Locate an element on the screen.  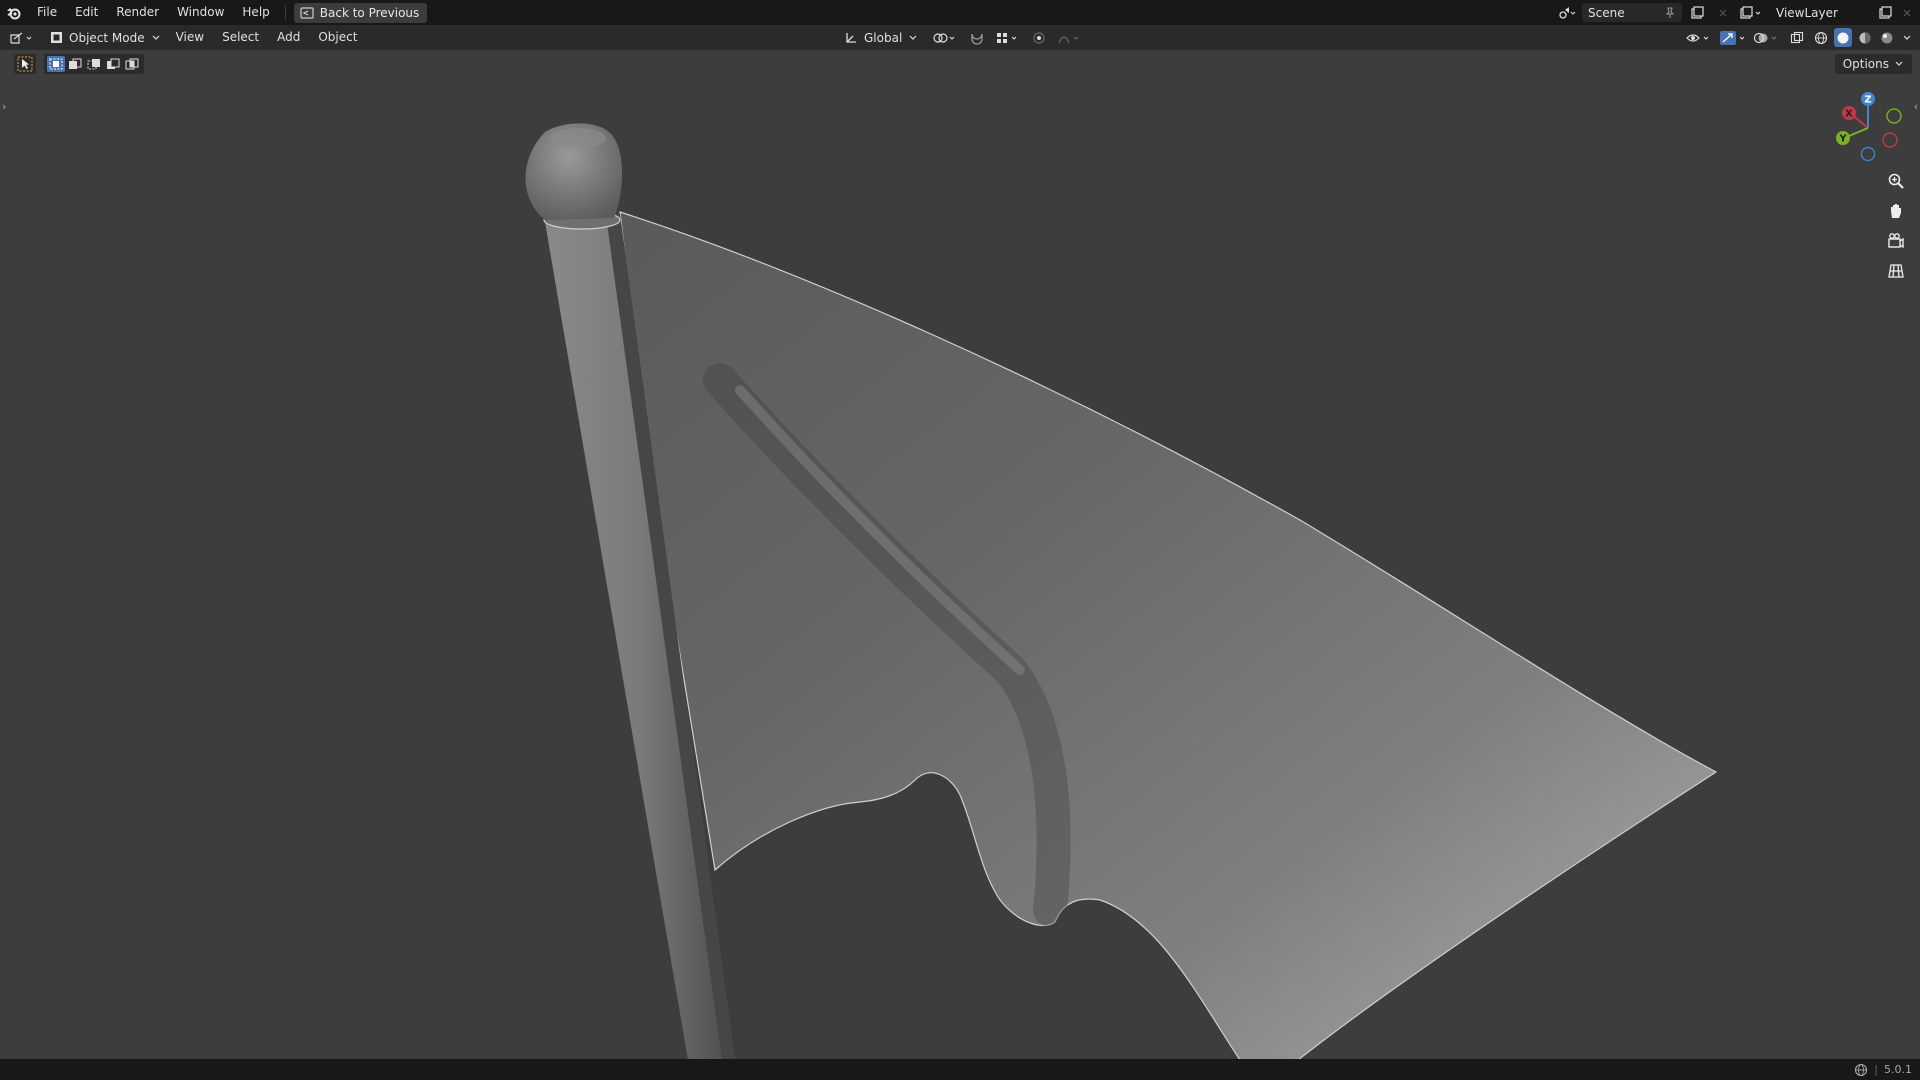
zoom-view-button is located at coordinates (1896, 181).